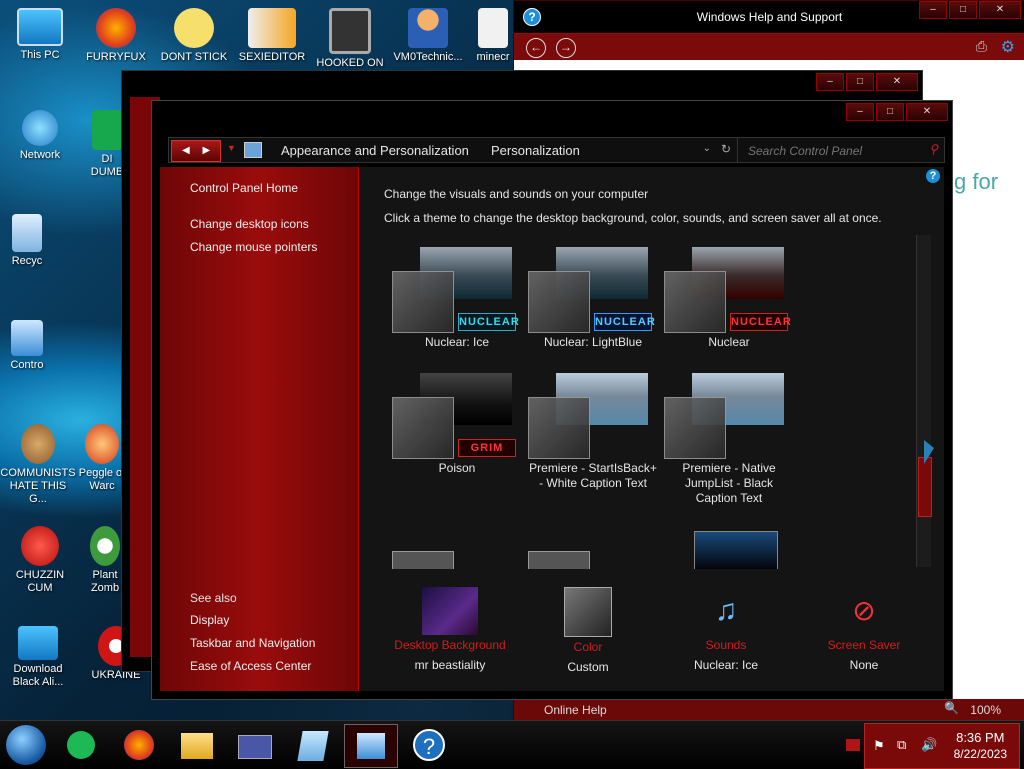 The height and width of the screenshot is (769, 1024). Describe the element at coordinates (593, 298) in the screenshot. I see `theme-tile: NUCLEAR Nuclear: LightBlue` at that location.